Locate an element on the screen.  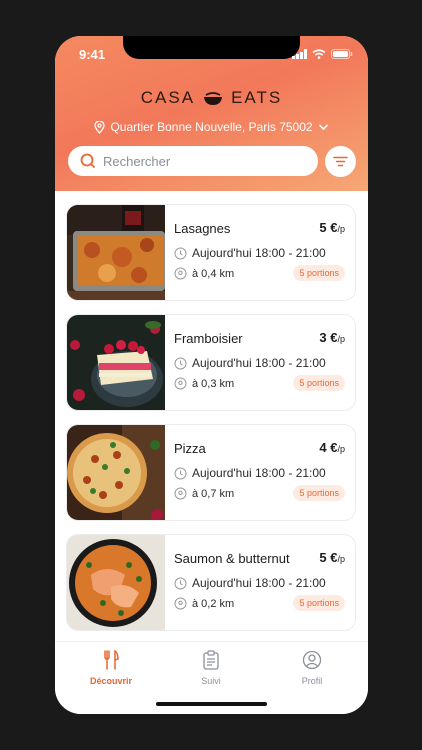
filter-icon is located at coordinates (340, 161).